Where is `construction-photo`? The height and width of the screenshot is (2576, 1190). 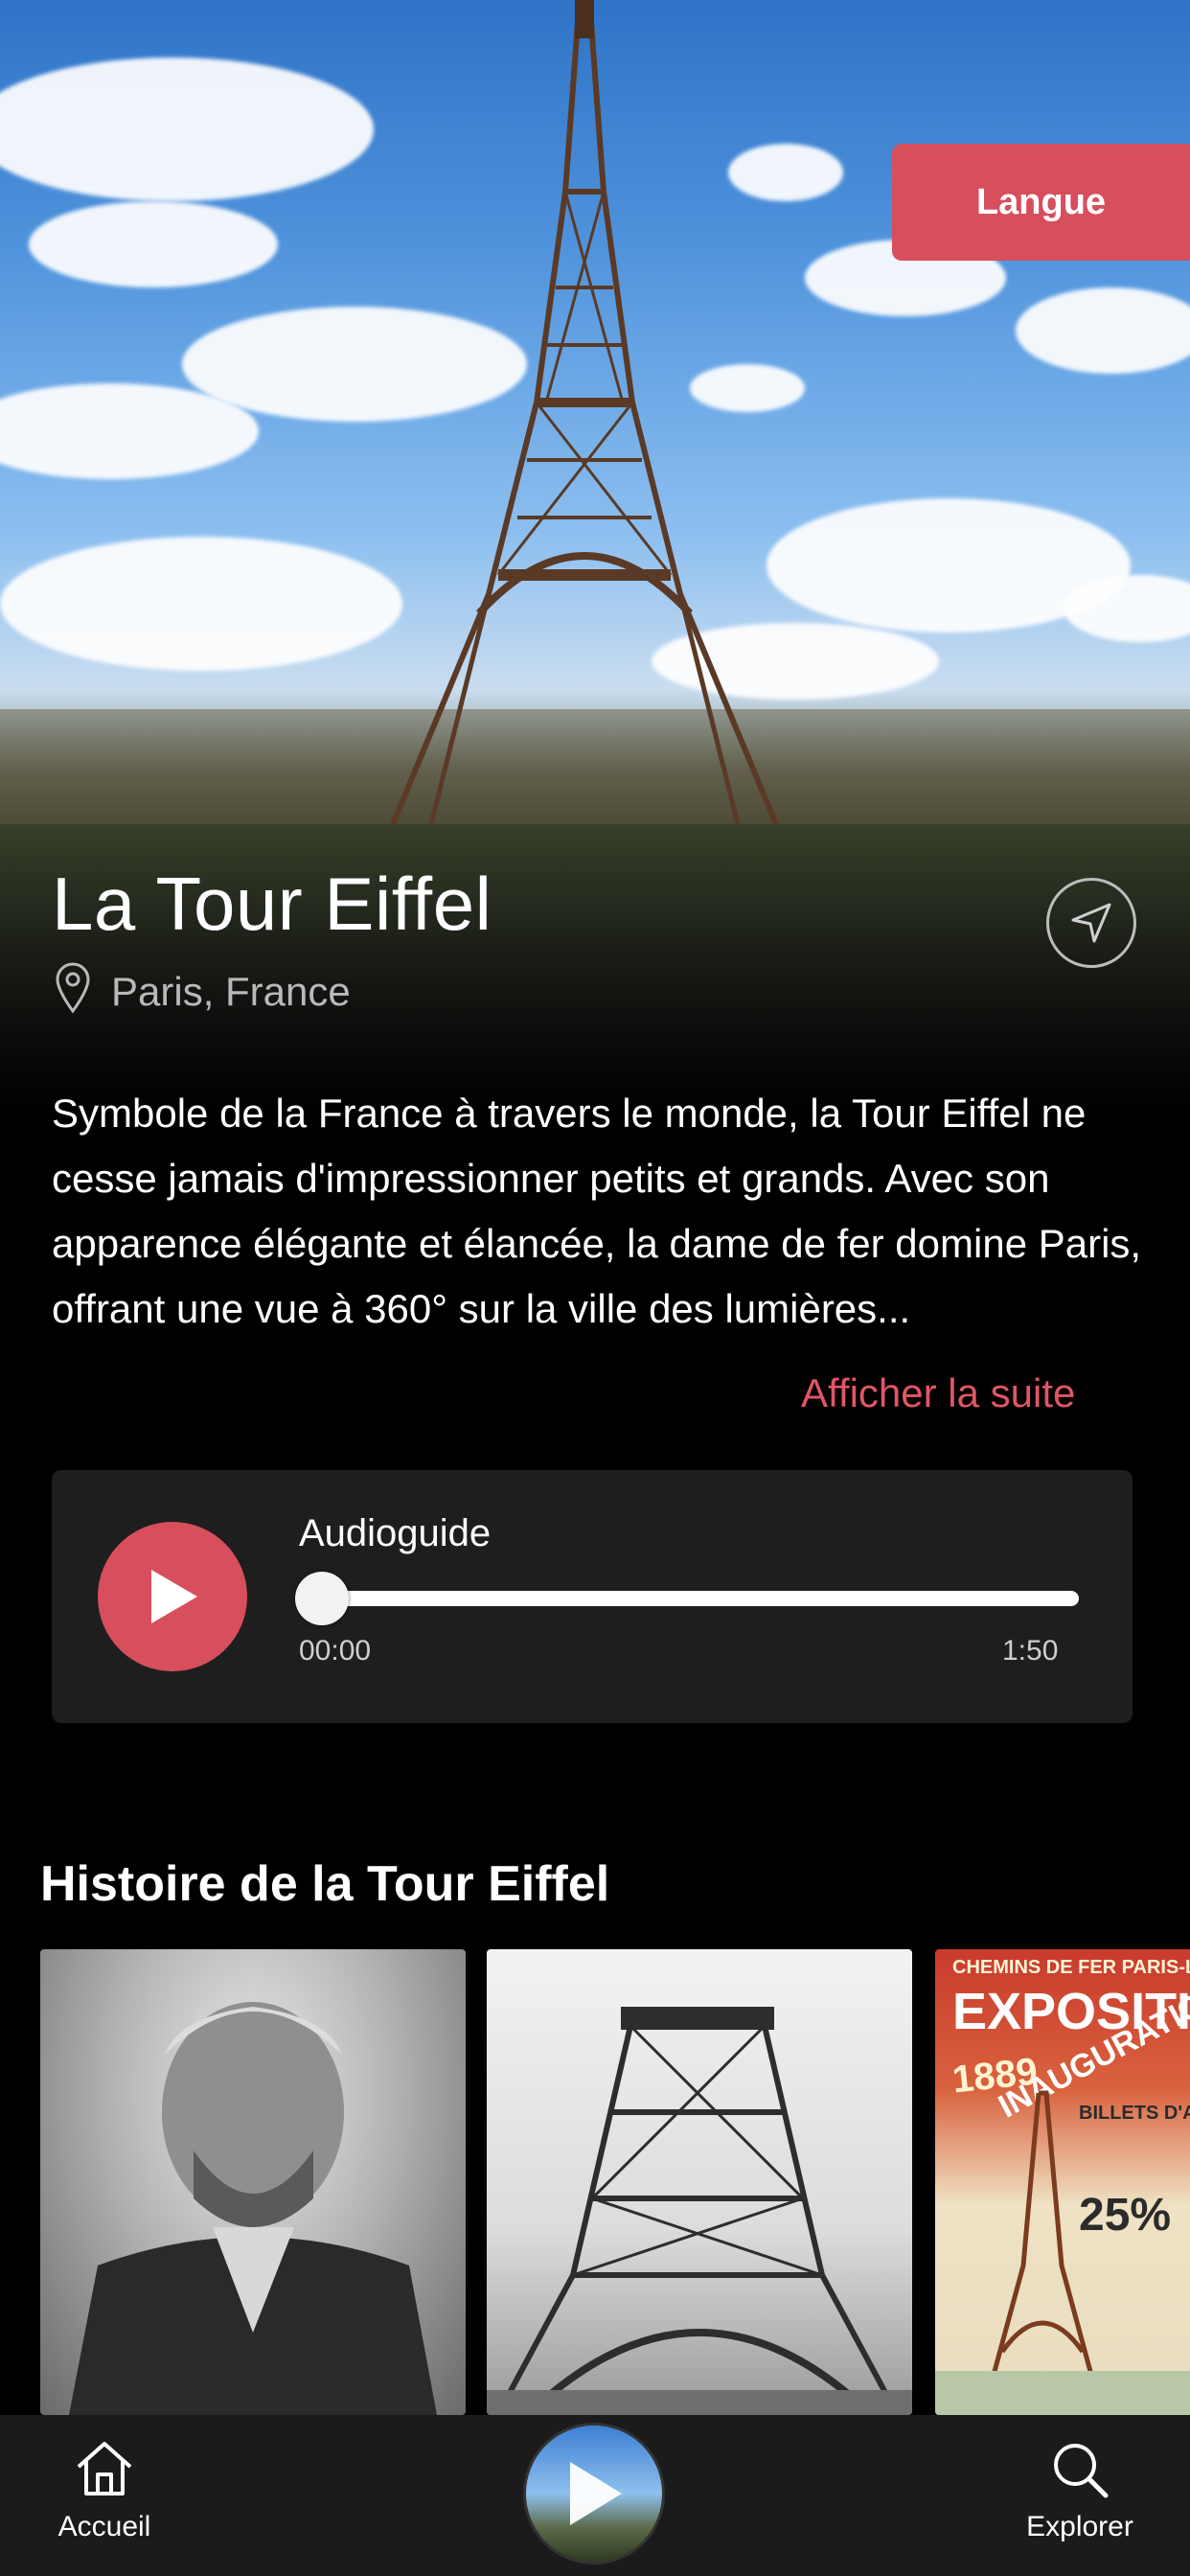
construction-photo is located at coordinates (700, 2211).